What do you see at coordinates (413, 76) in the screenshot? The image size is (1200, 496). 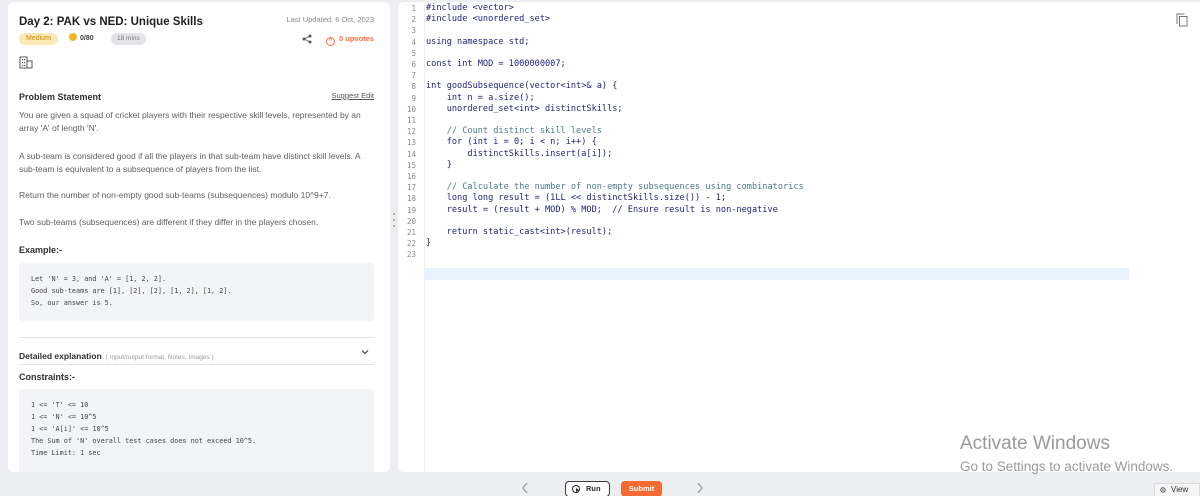 I see `line-number: 7` at bounding box center [413, 76].